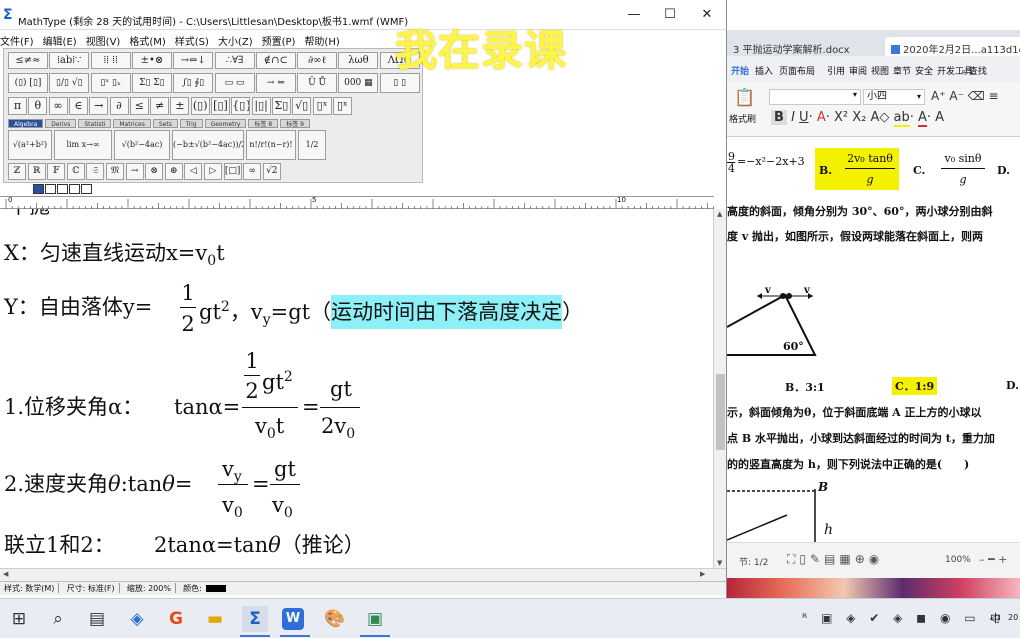  Describe the element at coordinates (952, 46) in the screenshot. I see `doc-tab-2: 2020年2月2日...a113d1c` at that location.